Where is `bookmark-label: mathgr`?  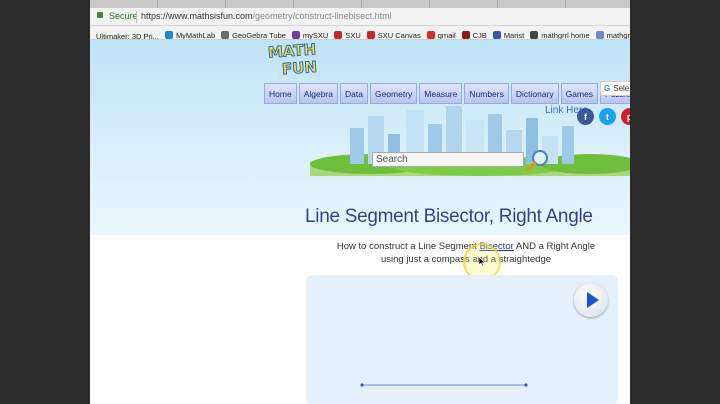
bookmark-label: mathgr is located at coordinates (618, 35).